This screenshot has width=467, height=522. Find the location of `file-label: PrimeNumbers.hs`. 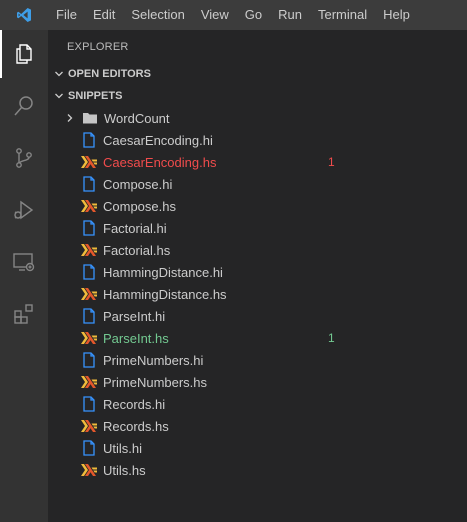

file-label: PrimeNumbers.hs is located at coordinates (155, 382).